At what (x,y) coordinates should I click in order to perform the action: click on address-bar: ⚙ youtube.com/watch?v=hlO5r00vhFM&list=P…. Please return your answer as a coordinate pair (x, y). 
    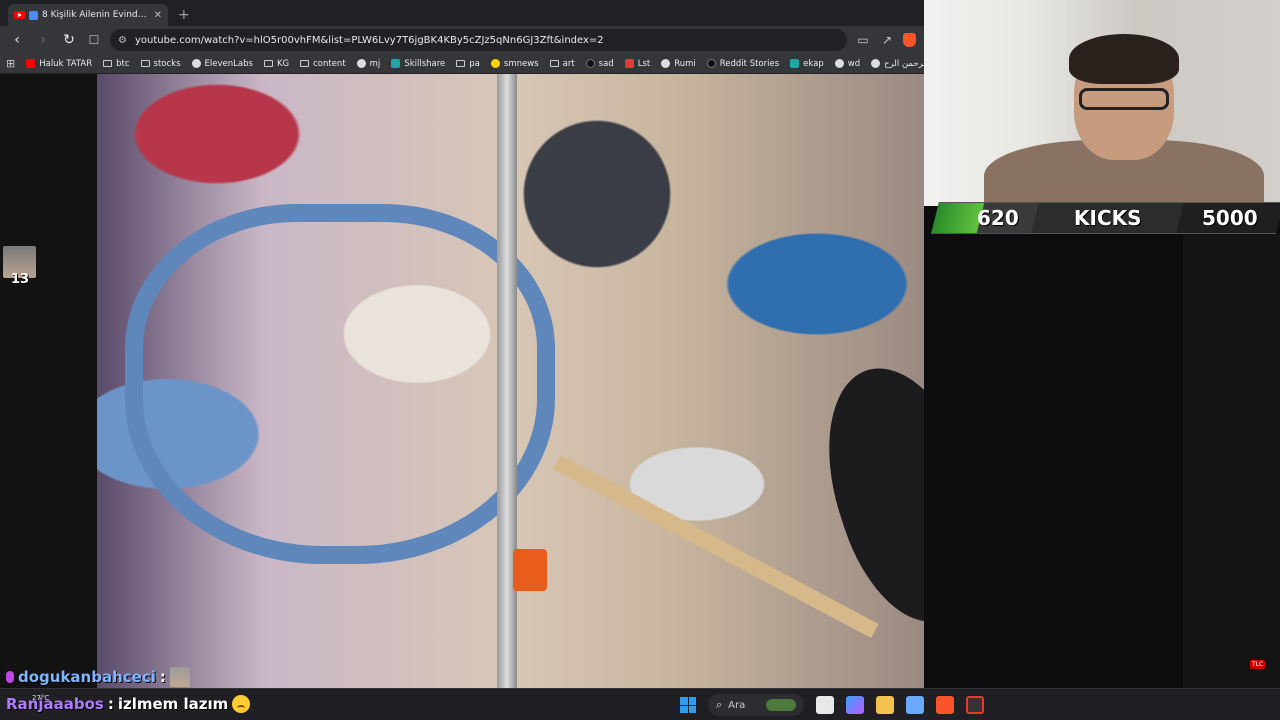
    Looking at the image, I should click on (478, 40).